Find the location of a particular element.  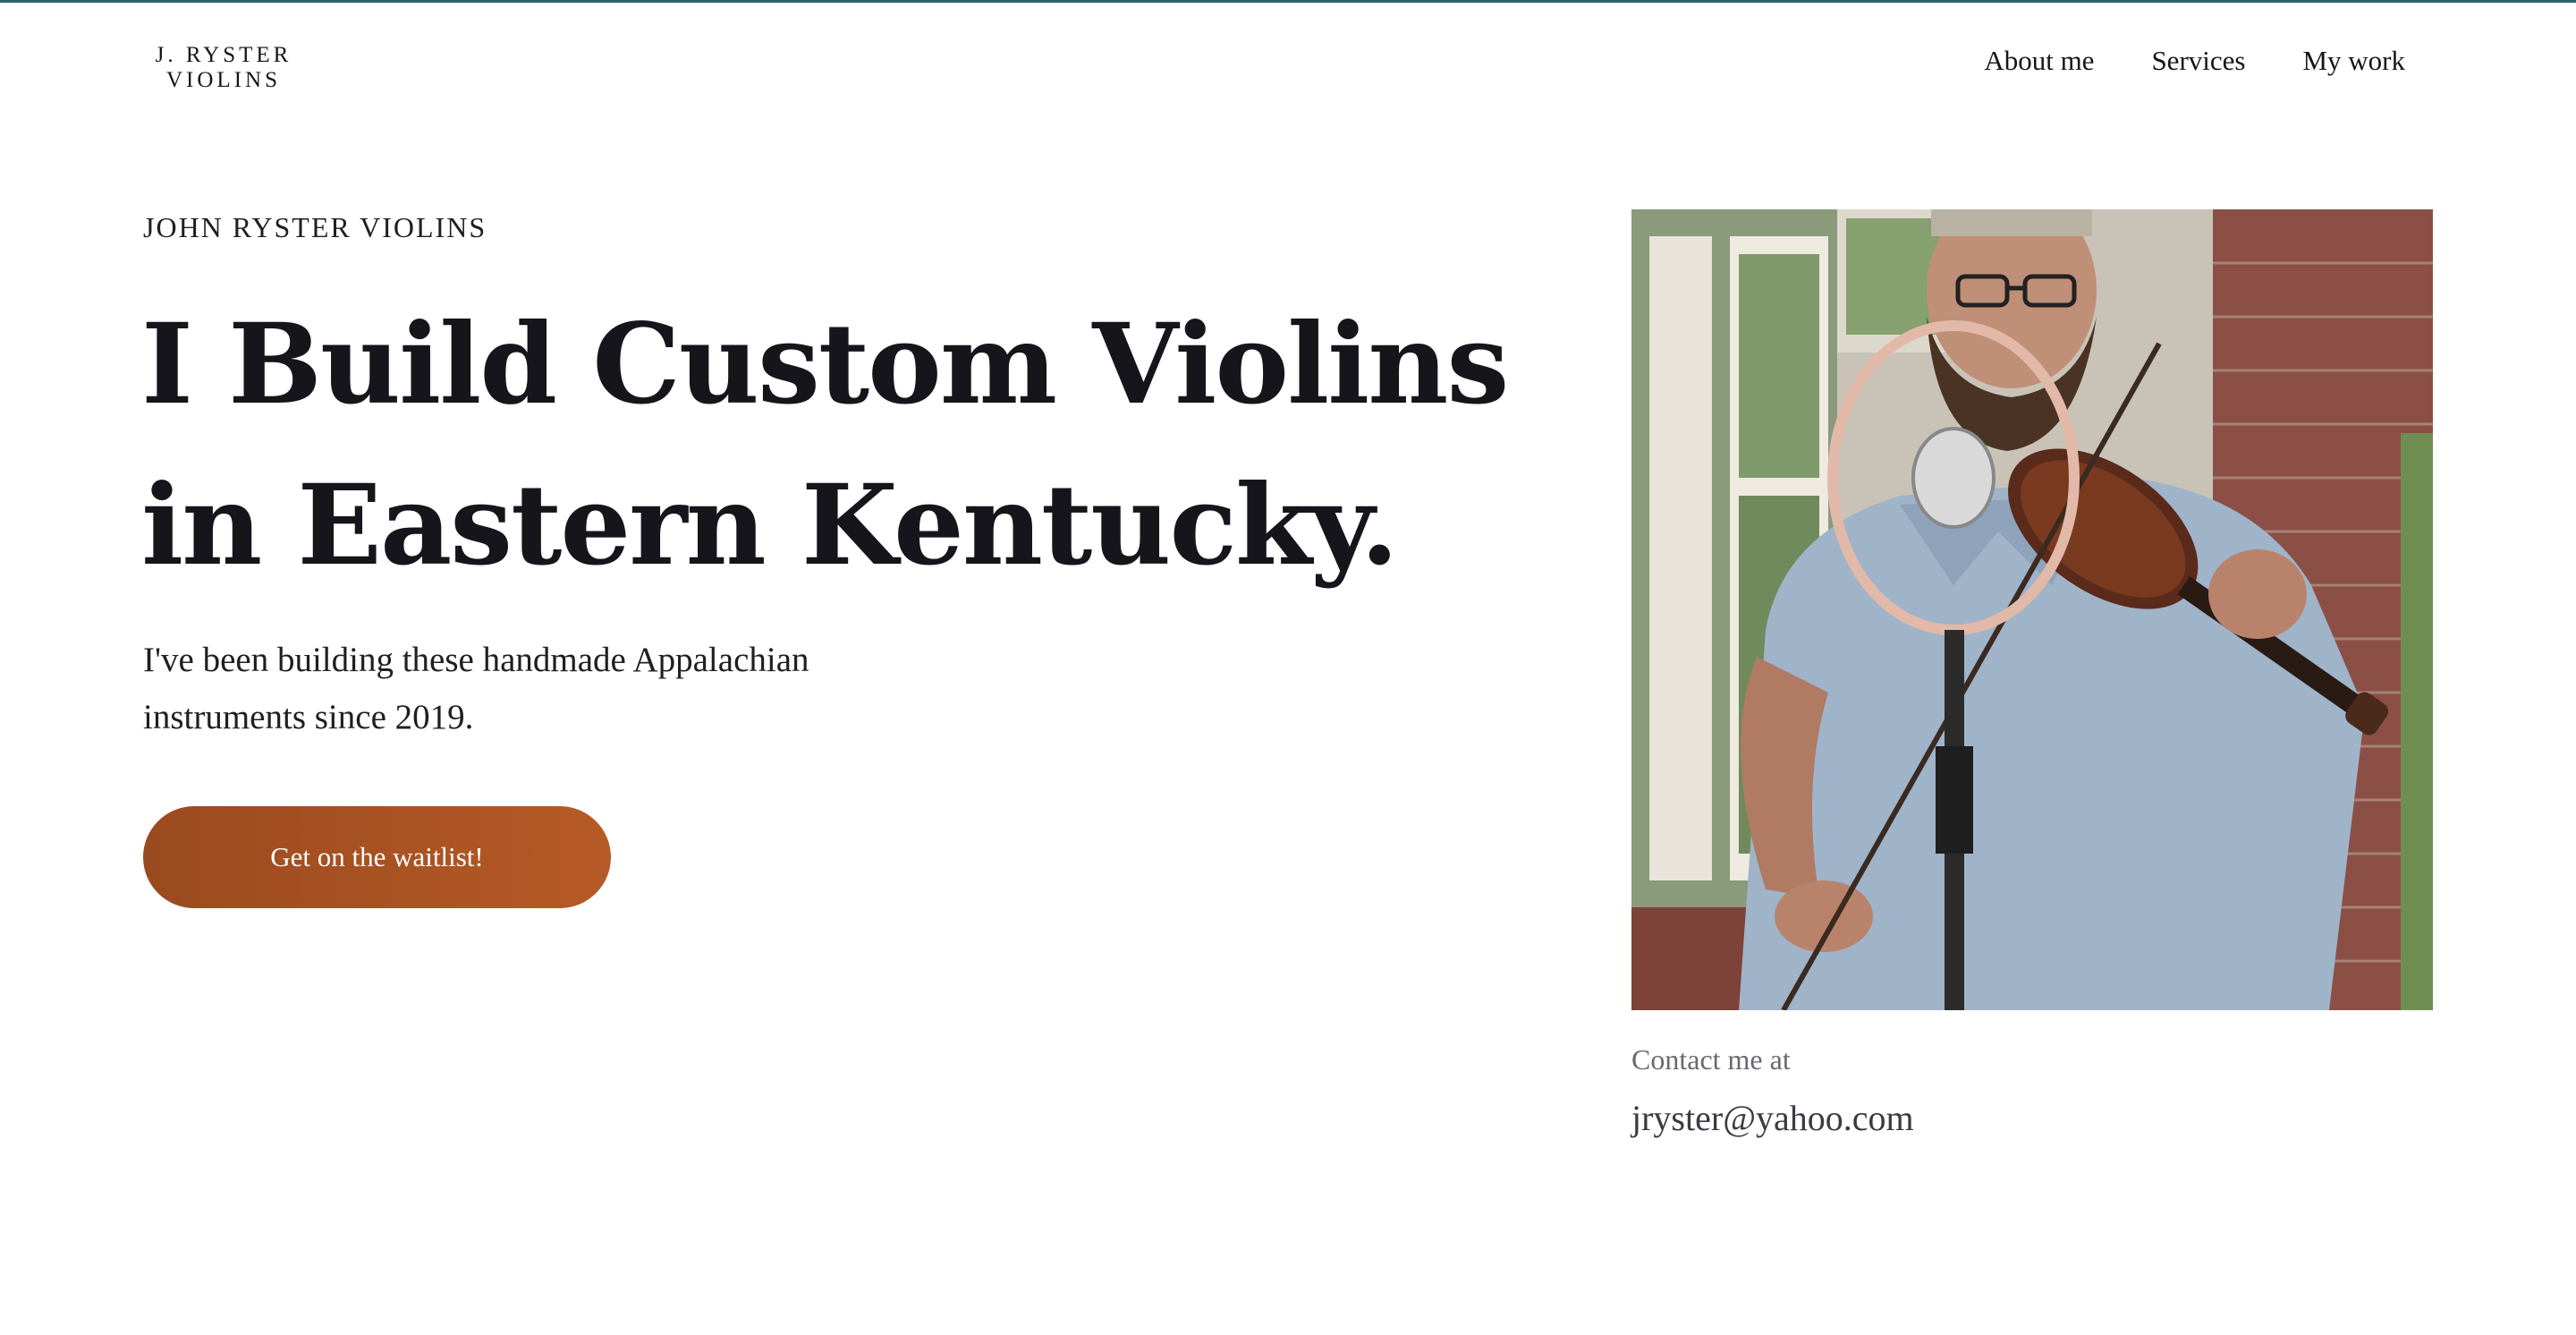

logo-line-2: VIOLINS is located at coordinates (223, 80).